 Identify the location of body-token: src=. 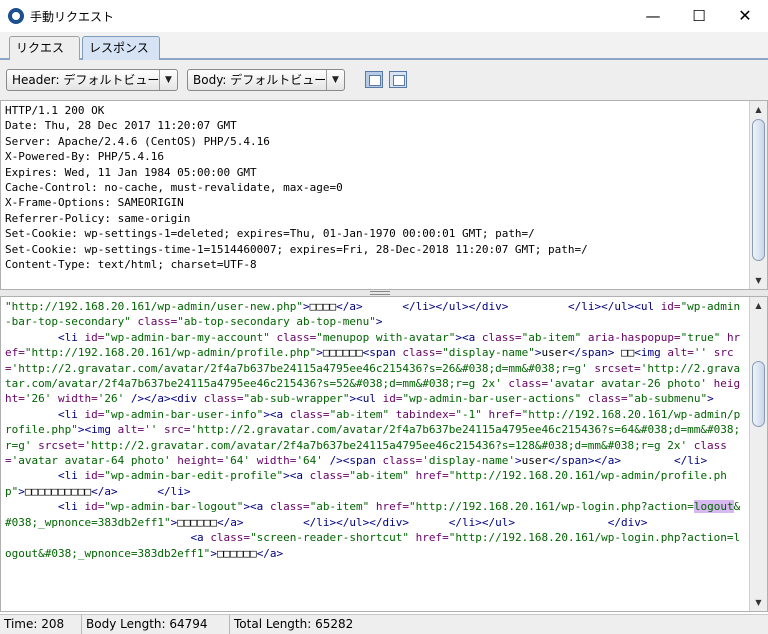
(177, 430).